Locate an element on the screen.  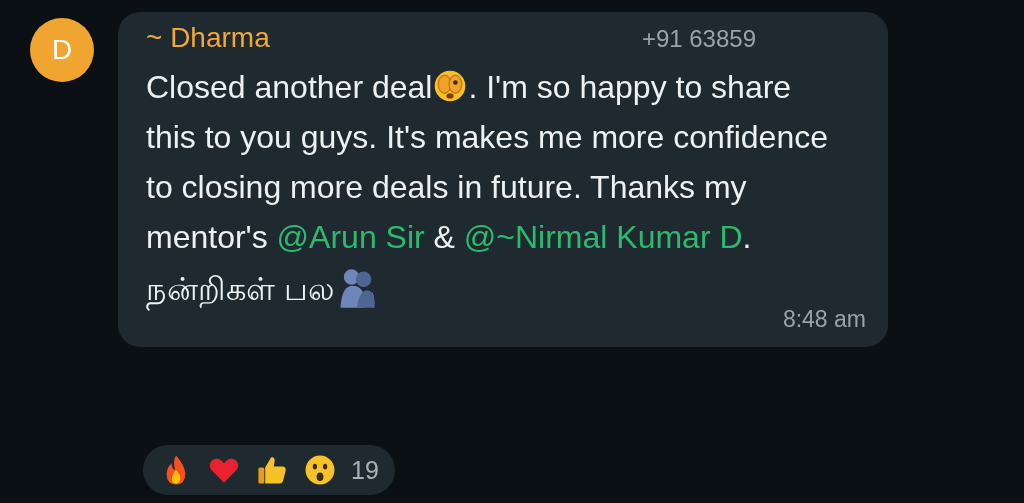
phone-number: +91 63859 is located at coordinates (698, 39).